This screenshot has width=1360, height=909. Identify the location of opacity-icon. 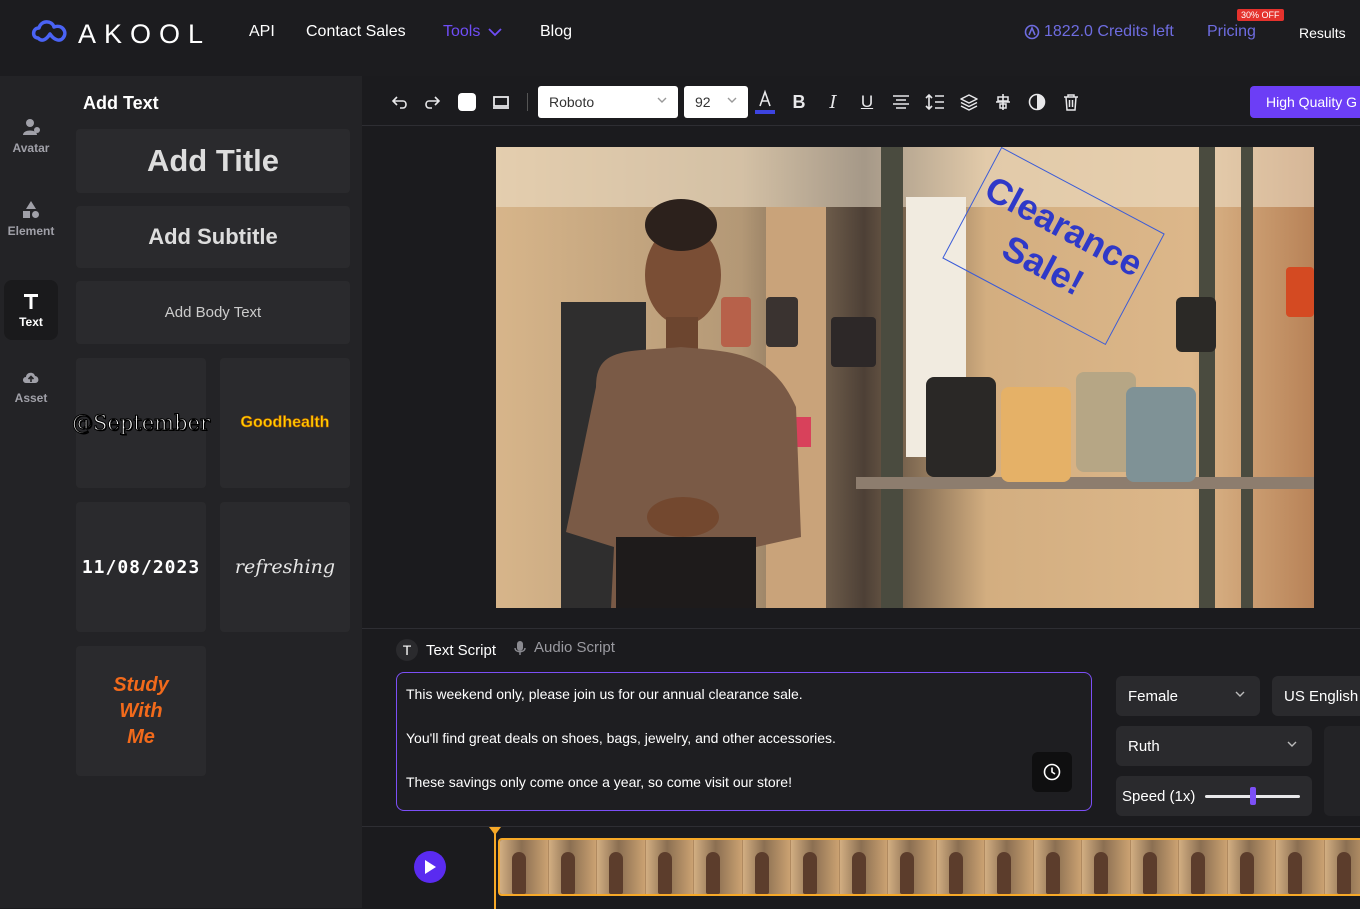
(1037, 102).